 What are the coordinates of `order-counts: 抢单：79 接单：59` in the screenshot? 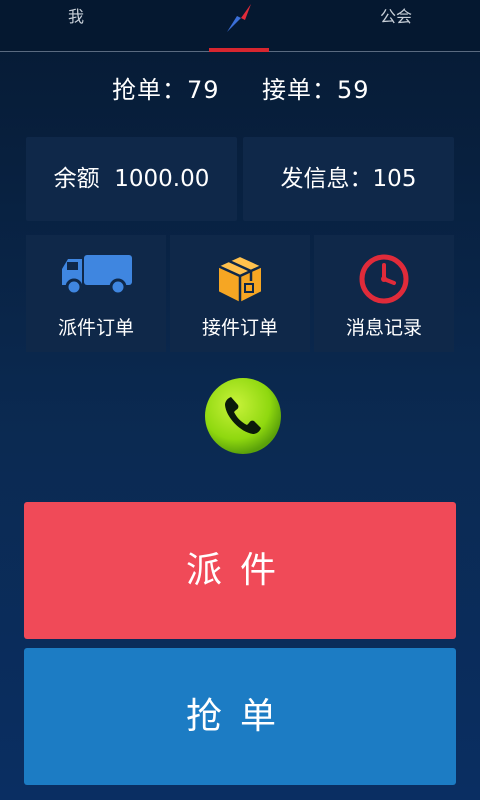 It's located at (240, 88).